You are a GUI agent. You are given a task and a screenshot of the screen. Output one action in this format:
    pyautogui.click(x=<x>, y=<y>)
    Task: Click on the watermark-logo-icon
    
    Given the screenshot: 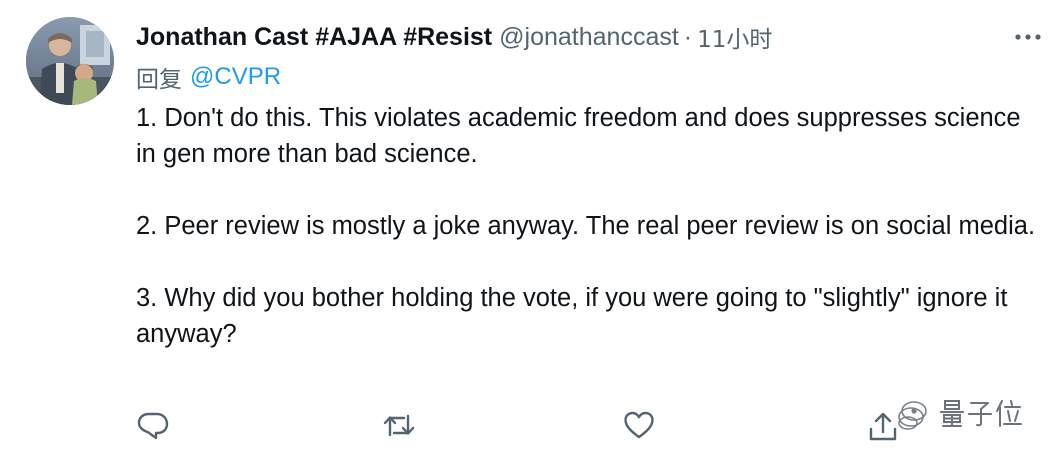 What is the action you would take?
    pyautogui.click(x=960, y=415)
    